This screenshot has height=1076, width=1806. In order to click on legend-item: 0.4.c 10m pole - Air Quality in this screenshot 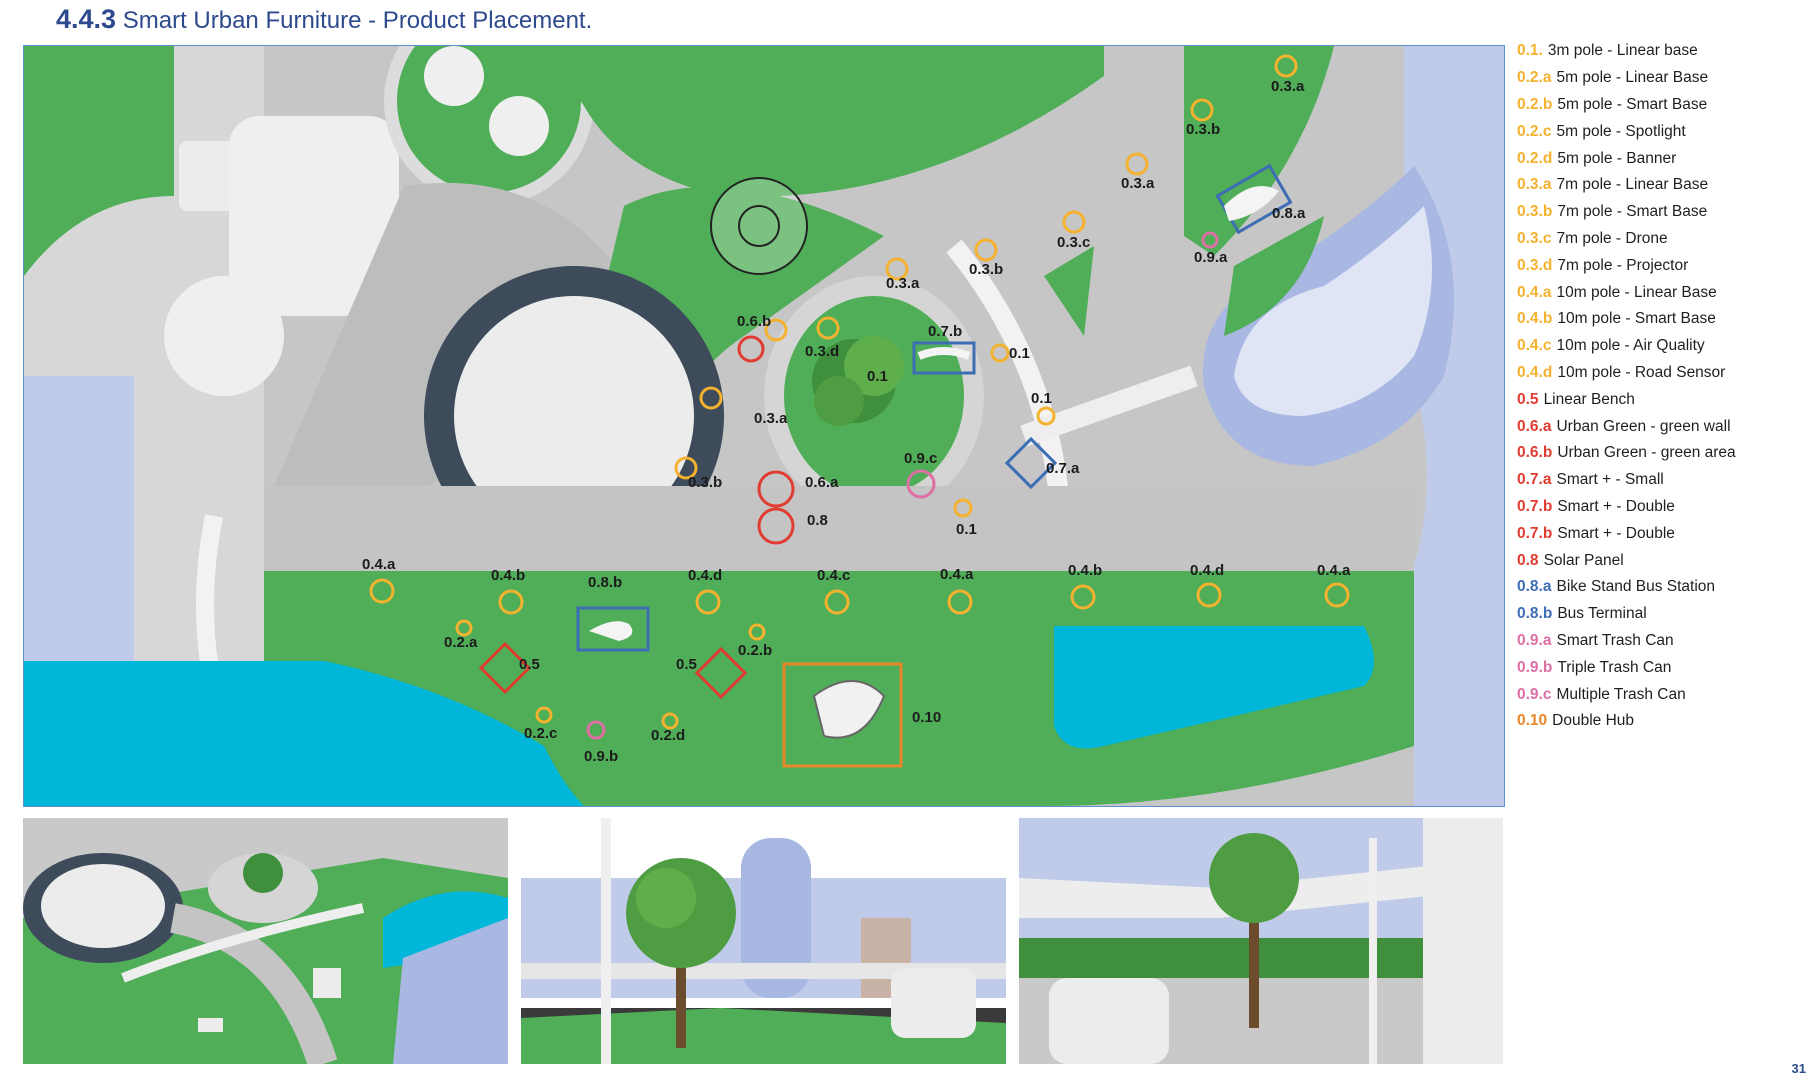, I will do `click(1659, 346)`.